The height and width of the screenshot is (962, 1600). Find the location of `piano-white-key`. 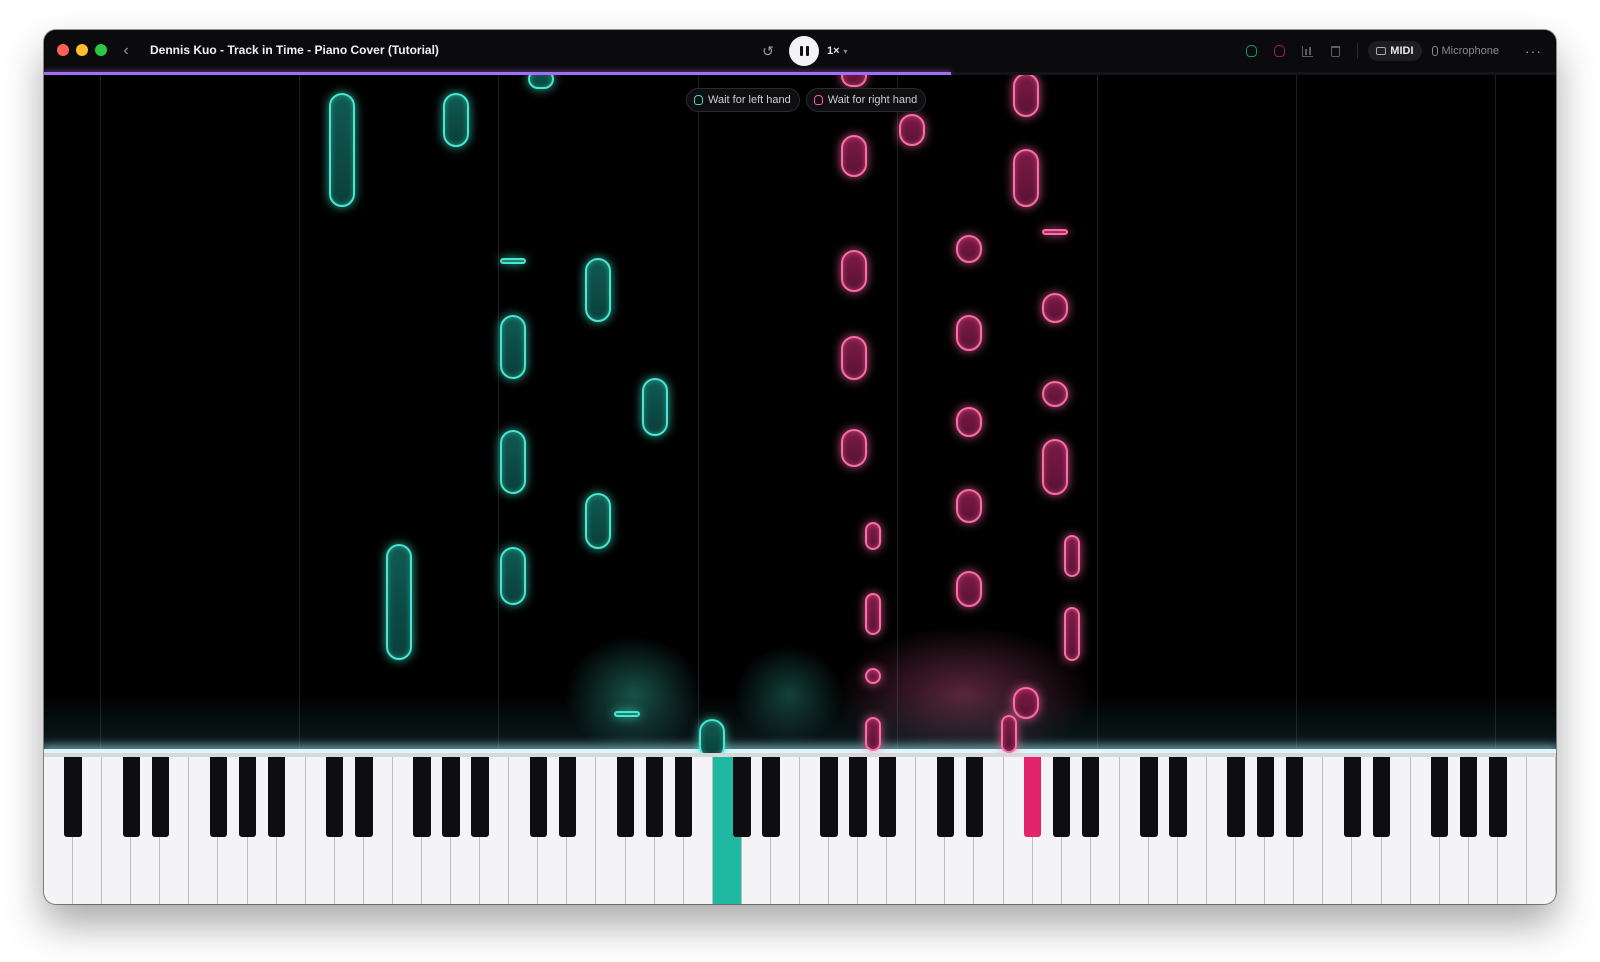

piano-white-key is located at coordinates (1541, 830).